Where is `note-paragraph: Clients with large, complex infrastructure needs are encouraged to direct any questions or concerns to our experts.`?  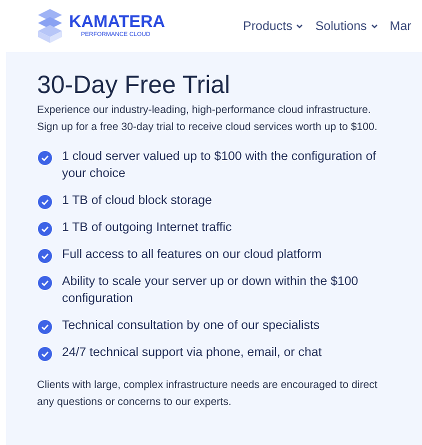 note-paragraph: Clients with large, complex infrastructure needs are encouraged to direct any questions or concerns to our experts. is located at coordinates (207, 394).